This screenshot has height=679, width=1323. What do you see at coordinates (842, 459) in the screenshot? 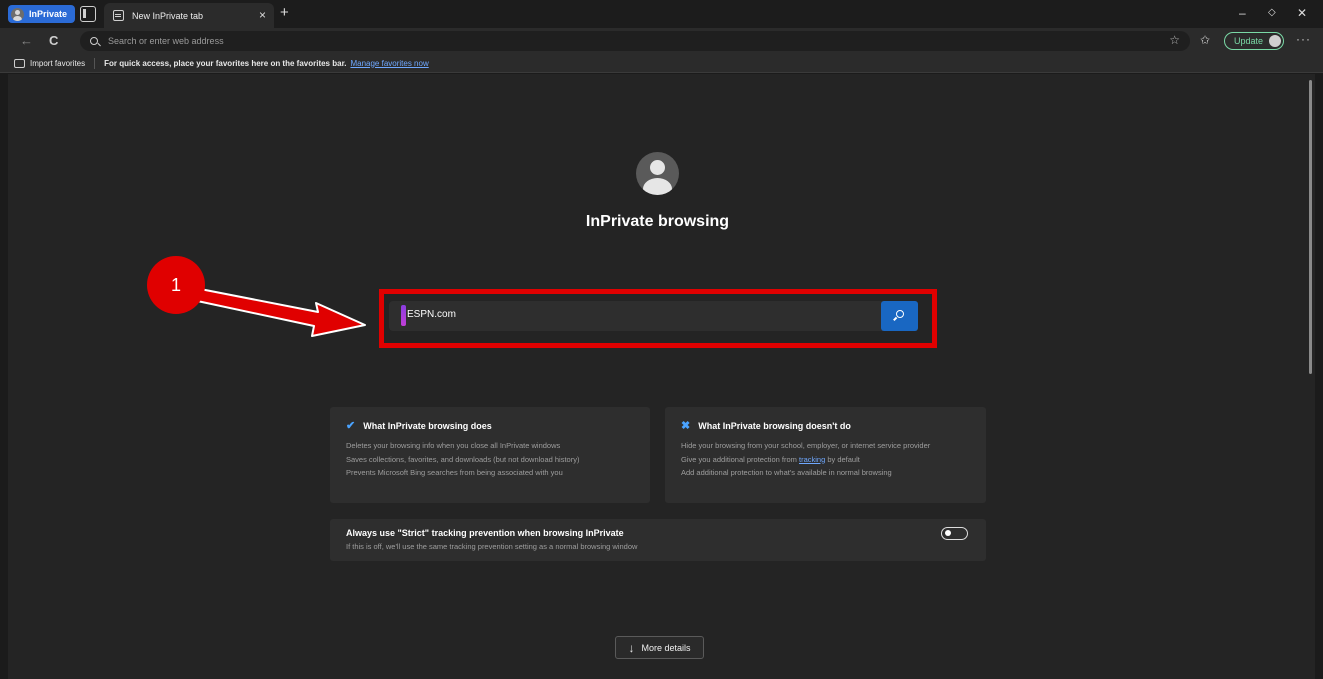
I see `list-item-text: by default` at bounding box center [842, 459].